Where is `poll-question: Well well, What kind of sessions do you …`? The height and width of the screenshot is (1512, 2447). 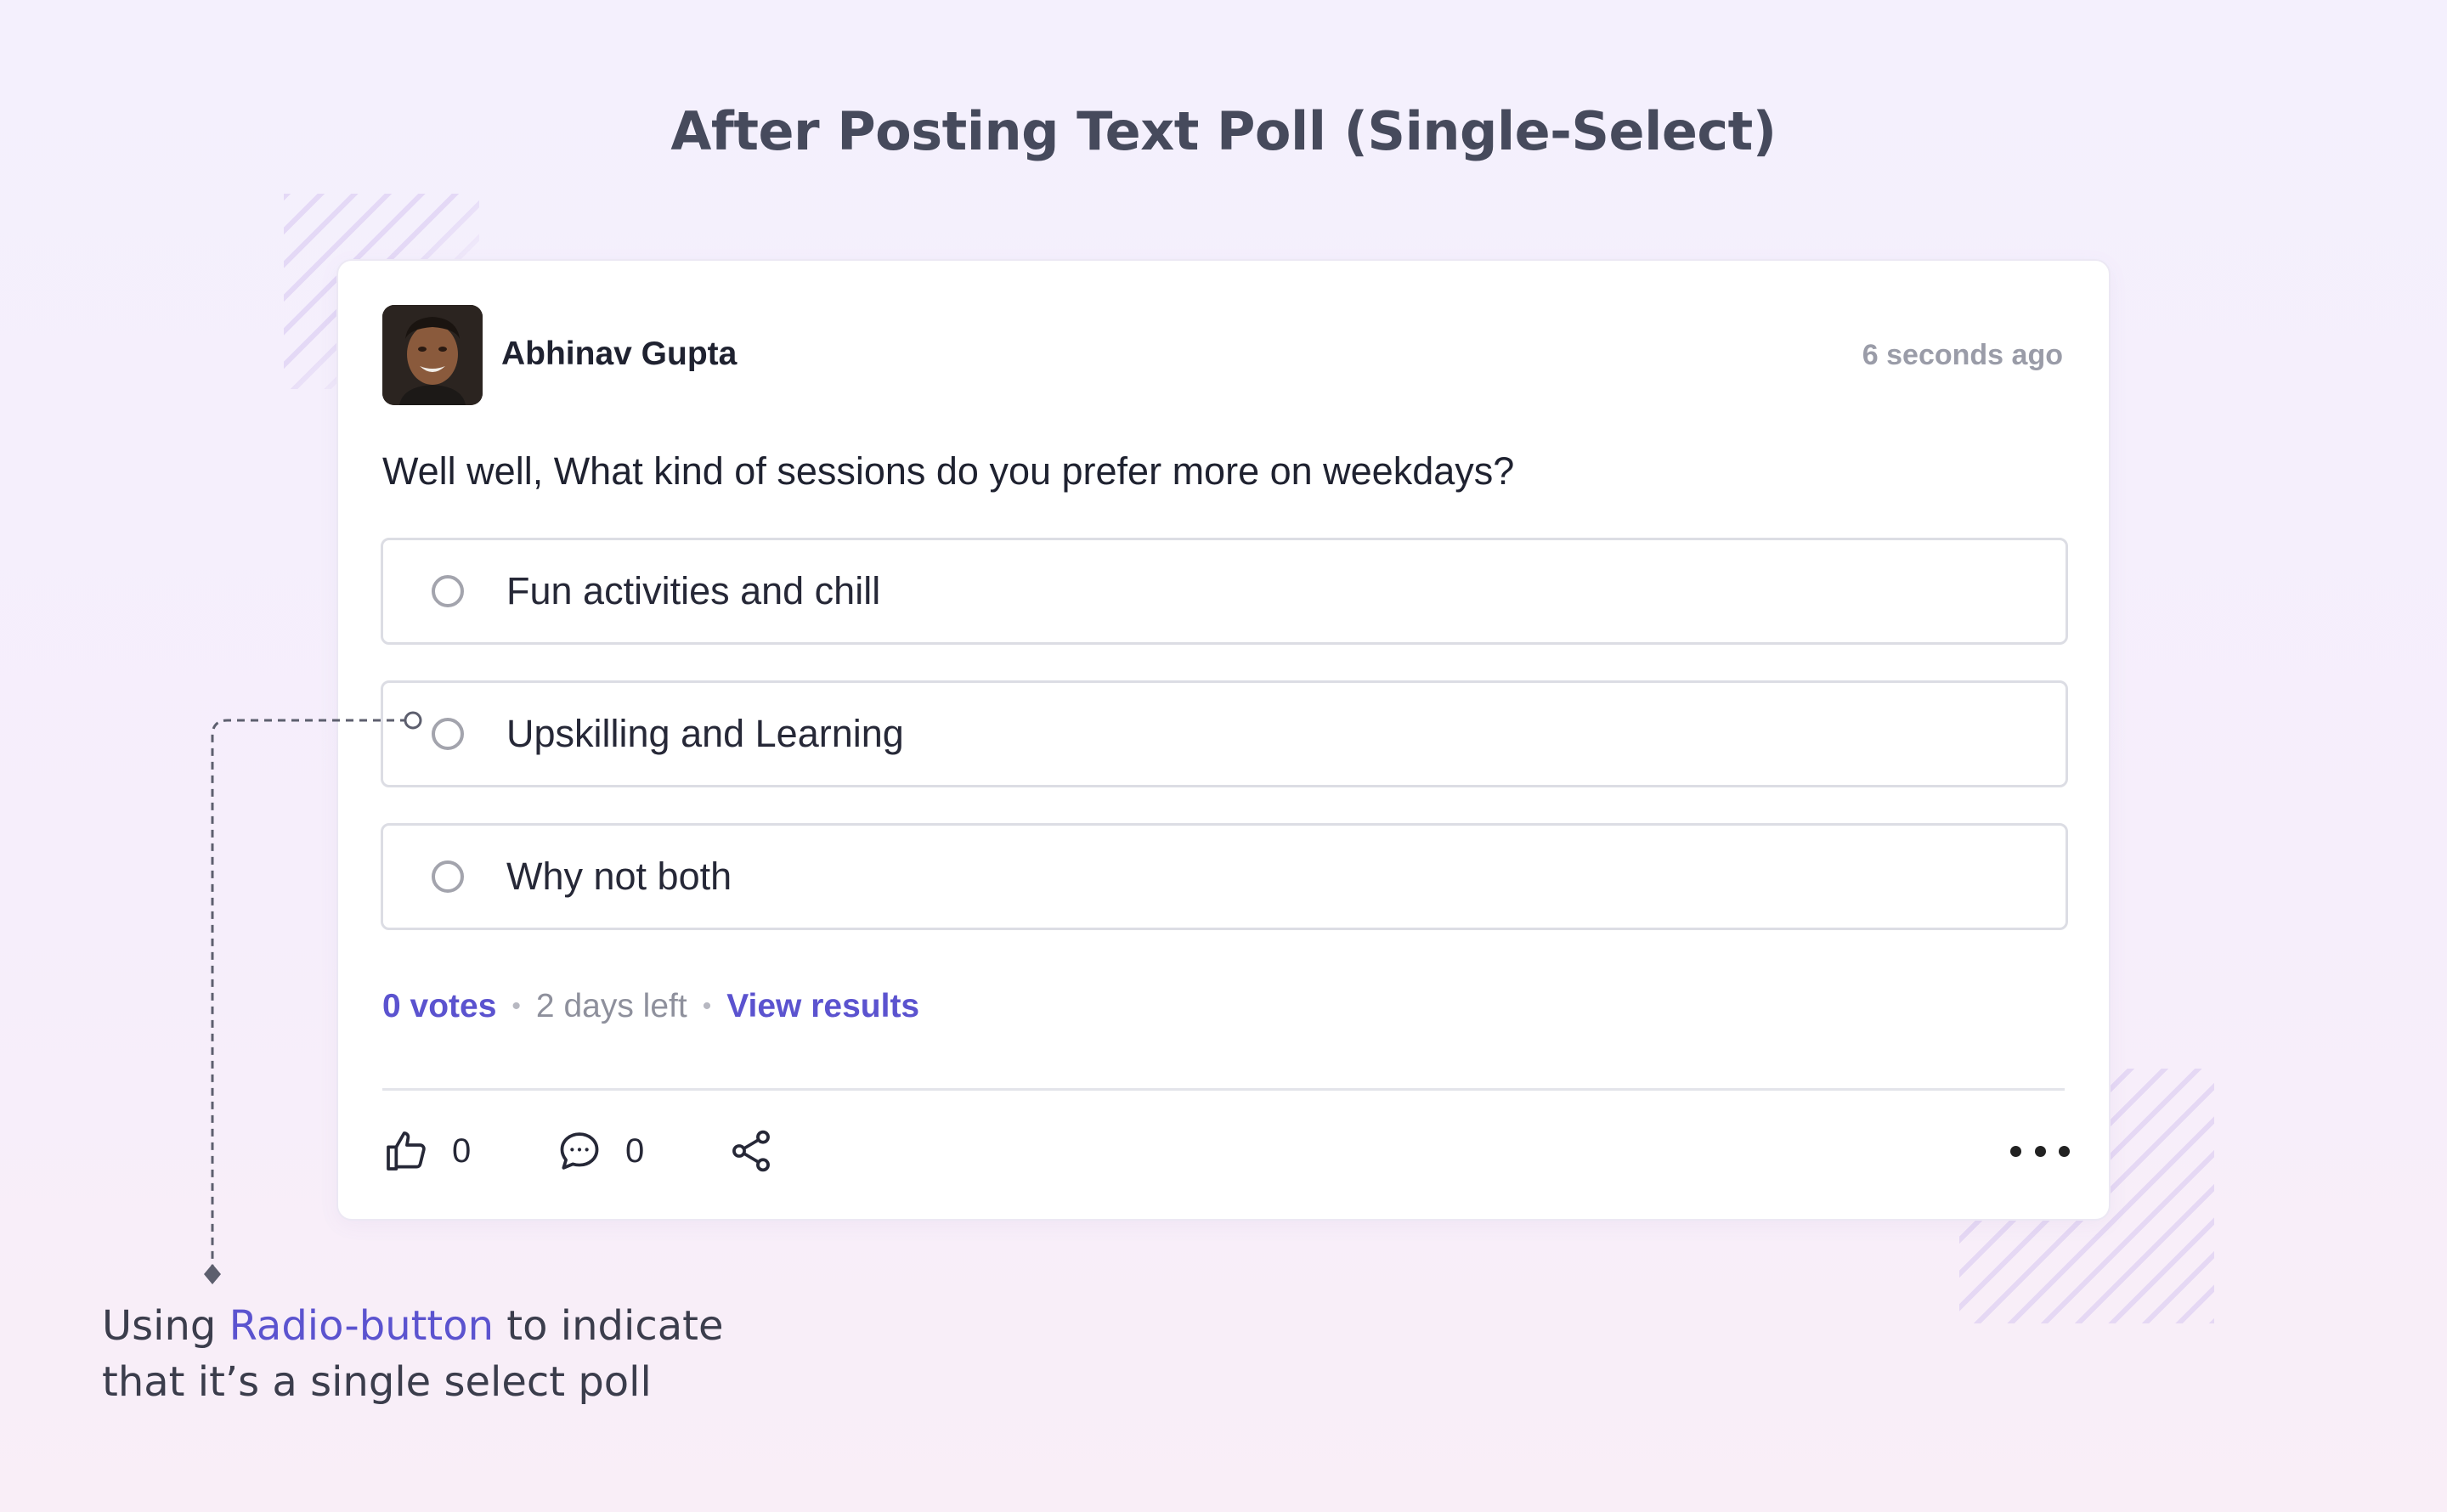 poll-question: Well well, What kind of sessions do you … is located at coordinates (948, 471).